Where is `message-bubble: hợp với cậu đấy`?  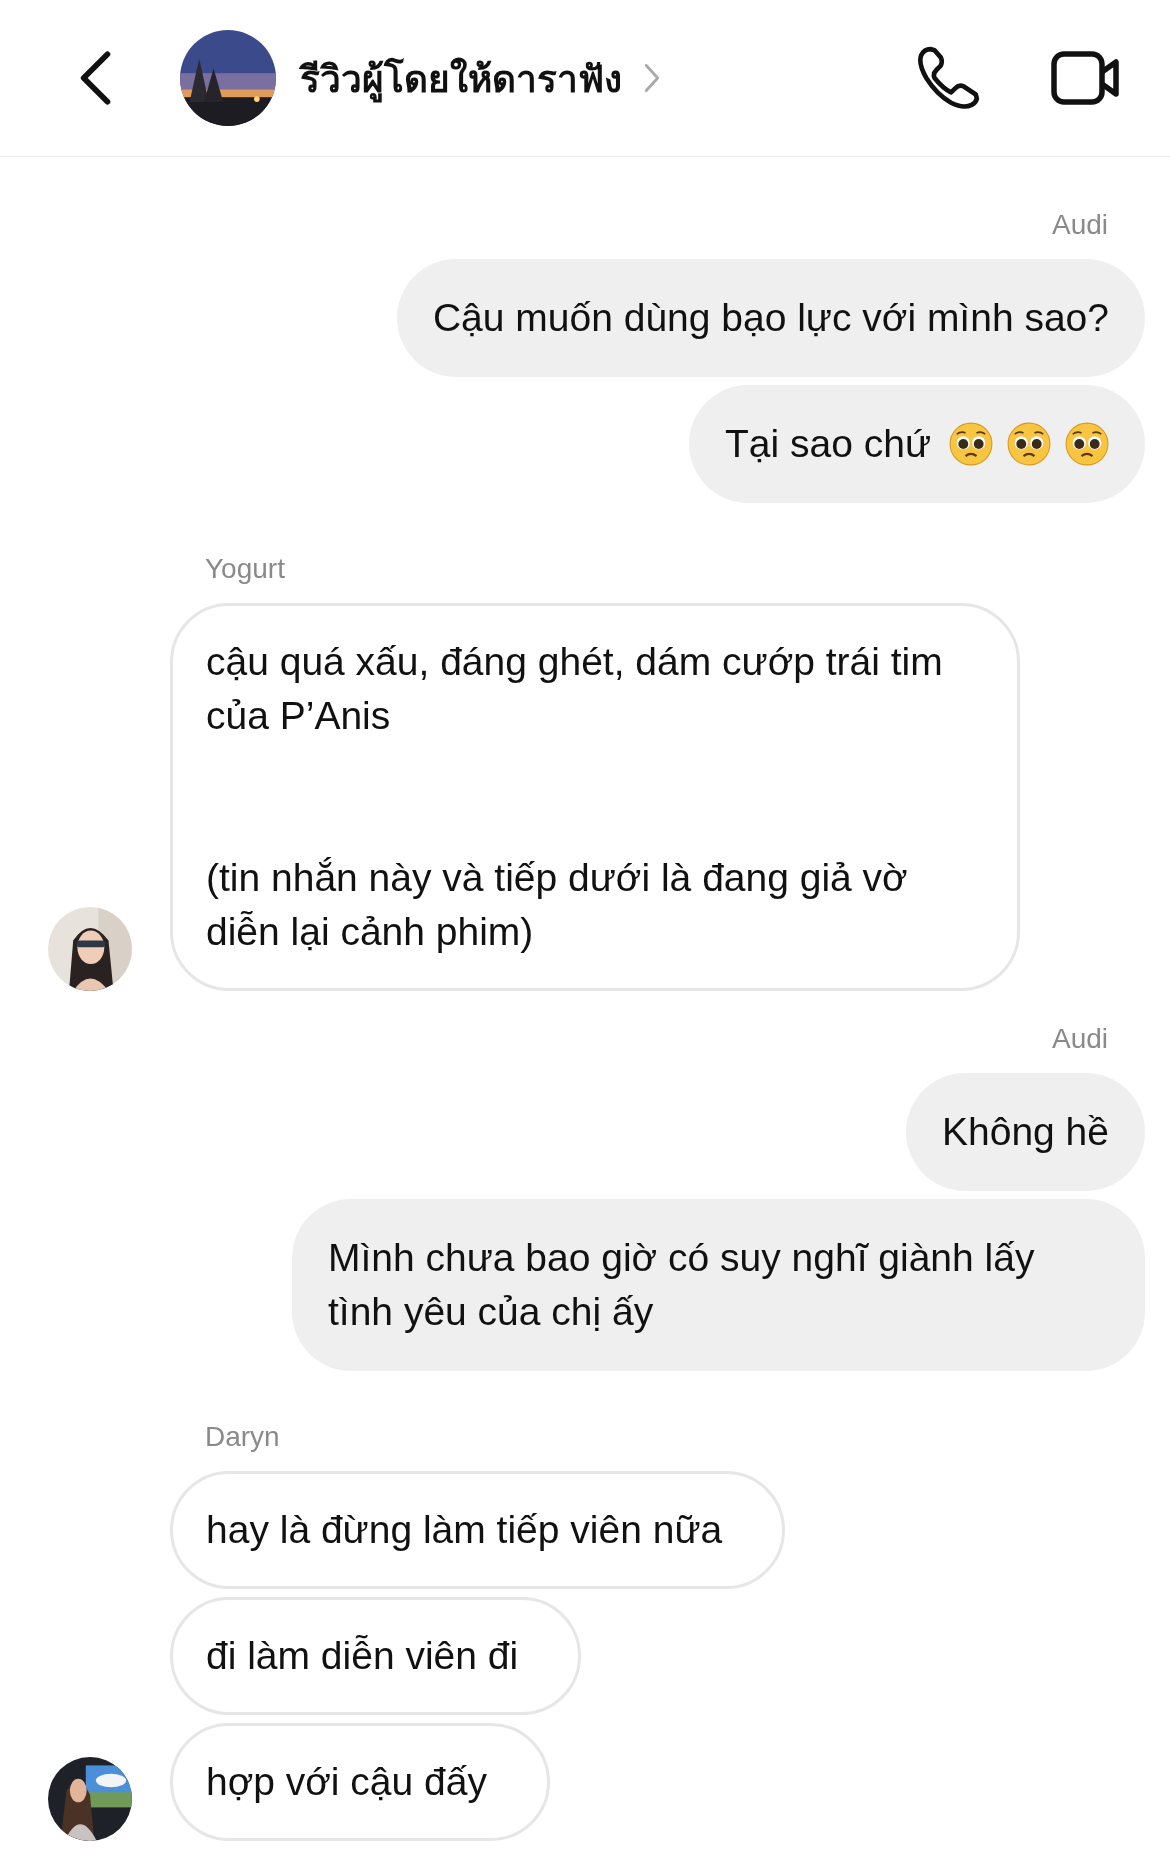 message-bubble: hợp với cậu đấy is located at coordinates (360, 1782).